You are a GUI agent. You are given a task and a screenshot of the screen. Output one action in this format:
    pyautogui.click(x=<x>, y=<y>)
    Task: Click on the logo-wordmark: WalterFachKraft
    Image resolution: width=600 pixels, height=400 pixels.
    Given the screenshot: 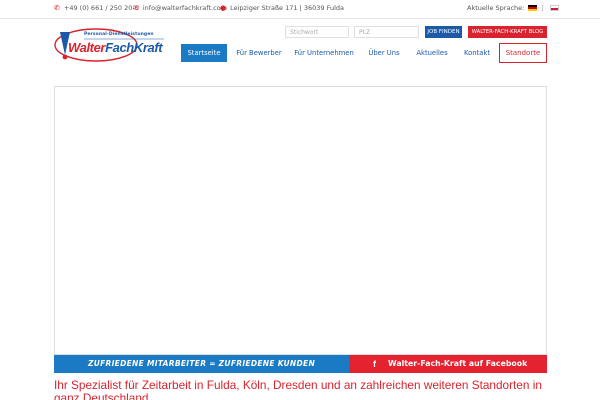 What is the action you would take?
    pyautogui.click(x=115, y=47)
    